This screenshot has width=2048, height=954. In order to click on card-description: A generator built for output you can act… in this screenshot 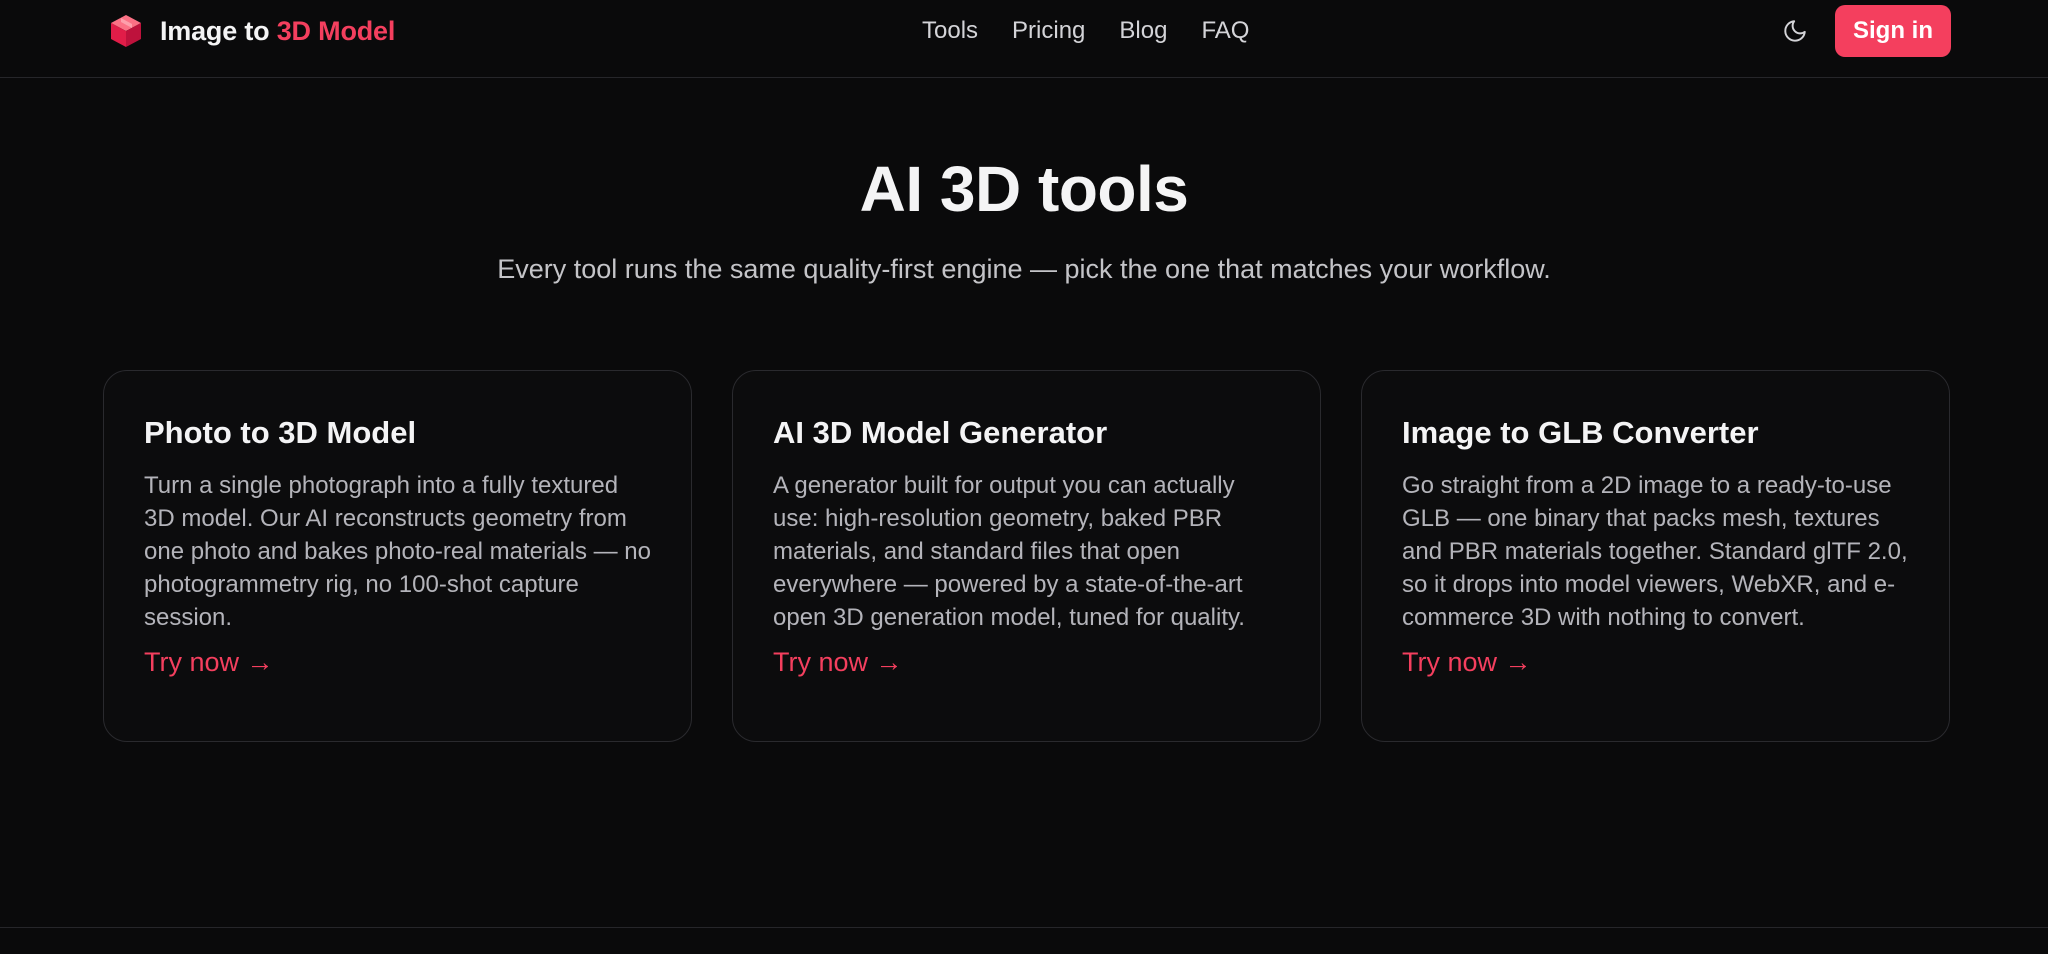, I will do `click(1009, 551)`.